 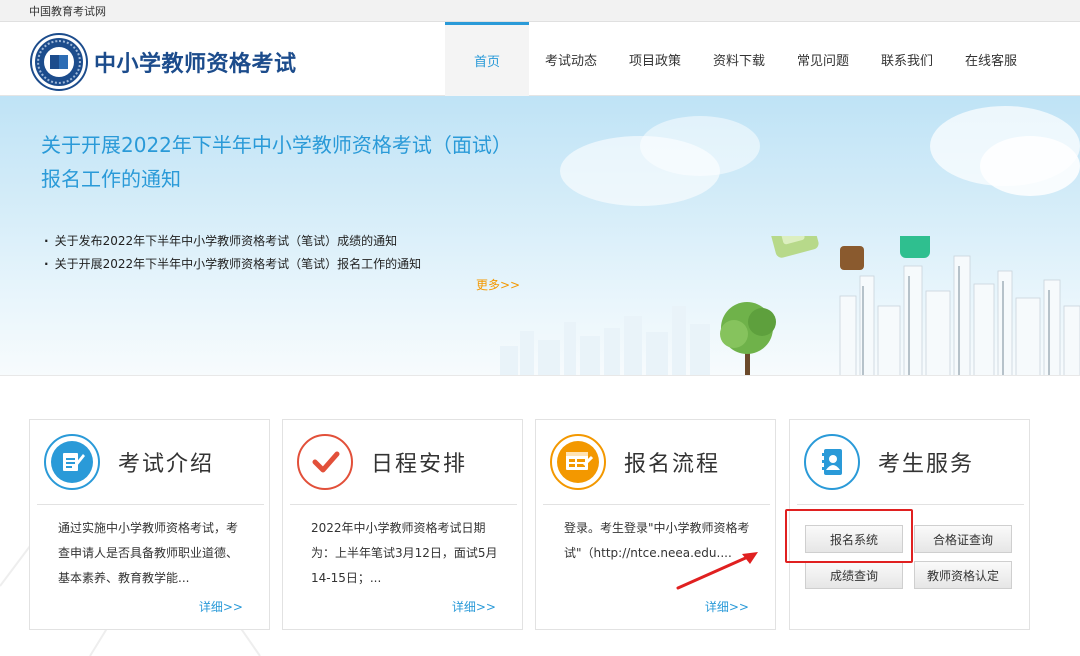 What do you see at coordinates (963, 539) in the screenshot?
I see `certificate-query-button: 合格证查询` at bounding box center [963, 539].